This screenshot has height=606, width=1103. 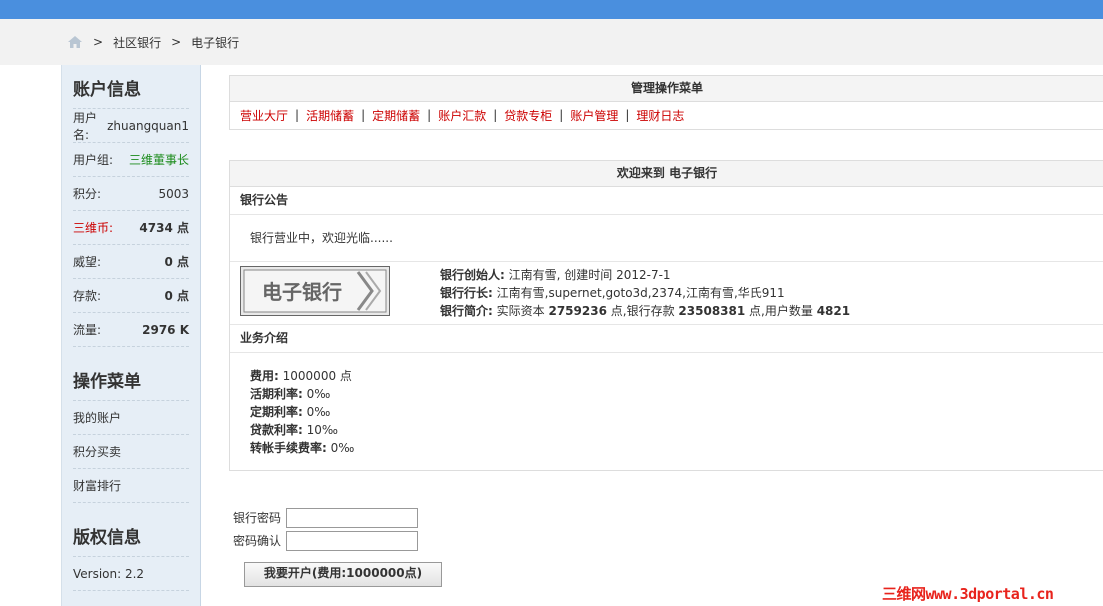 What do you see at coordinates (257, 518) in the screenshot?
I see `password-label: 银行密码` at bounding box center [257, 518].